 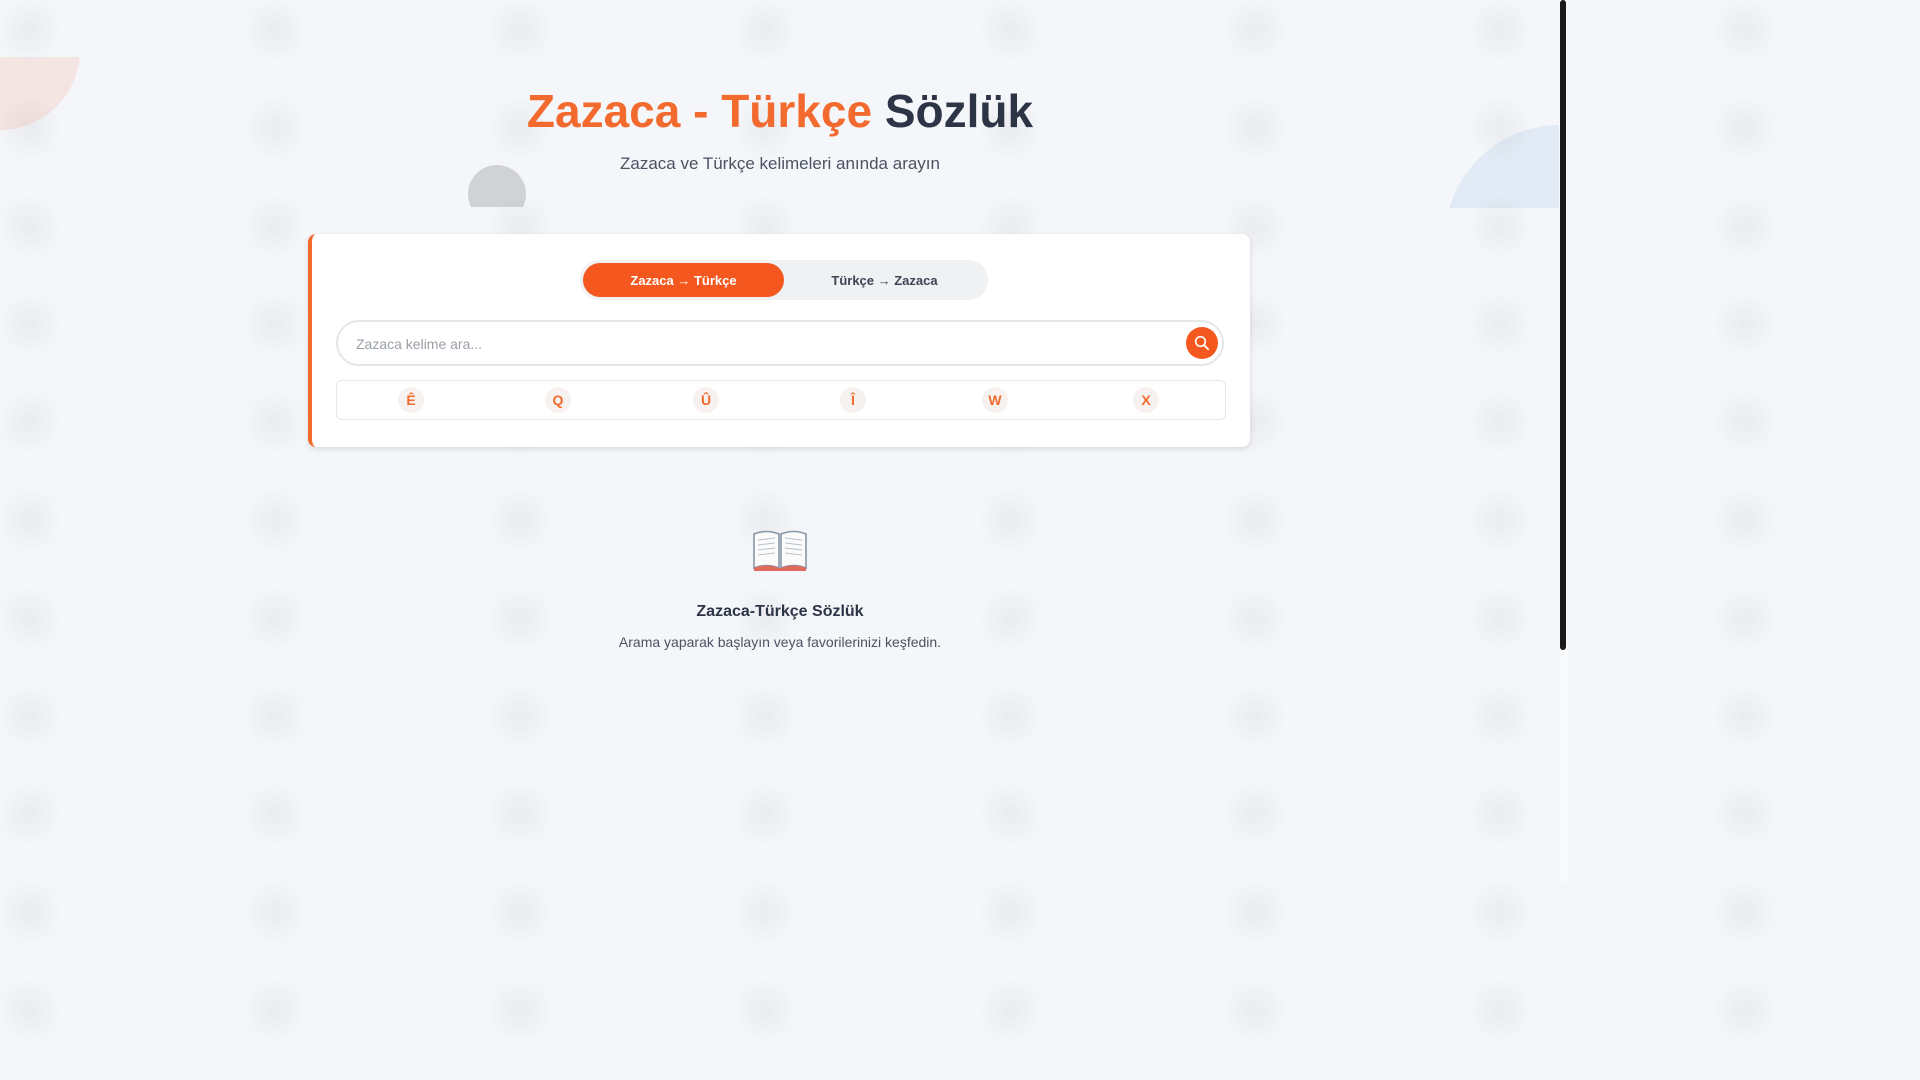 I want to click on scrollbar-thumb, so click(x=1563, y=325).